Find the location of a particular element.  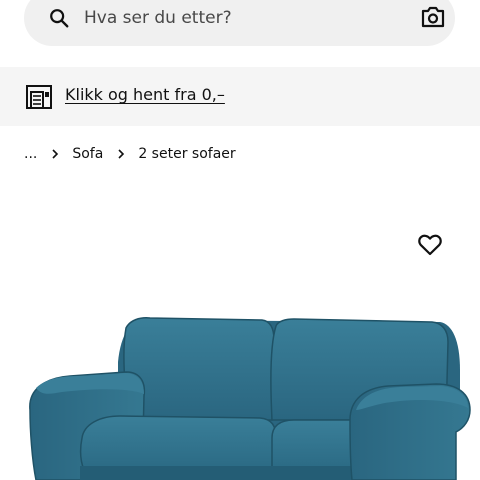

search-bar is located at coordinates (239, 23).